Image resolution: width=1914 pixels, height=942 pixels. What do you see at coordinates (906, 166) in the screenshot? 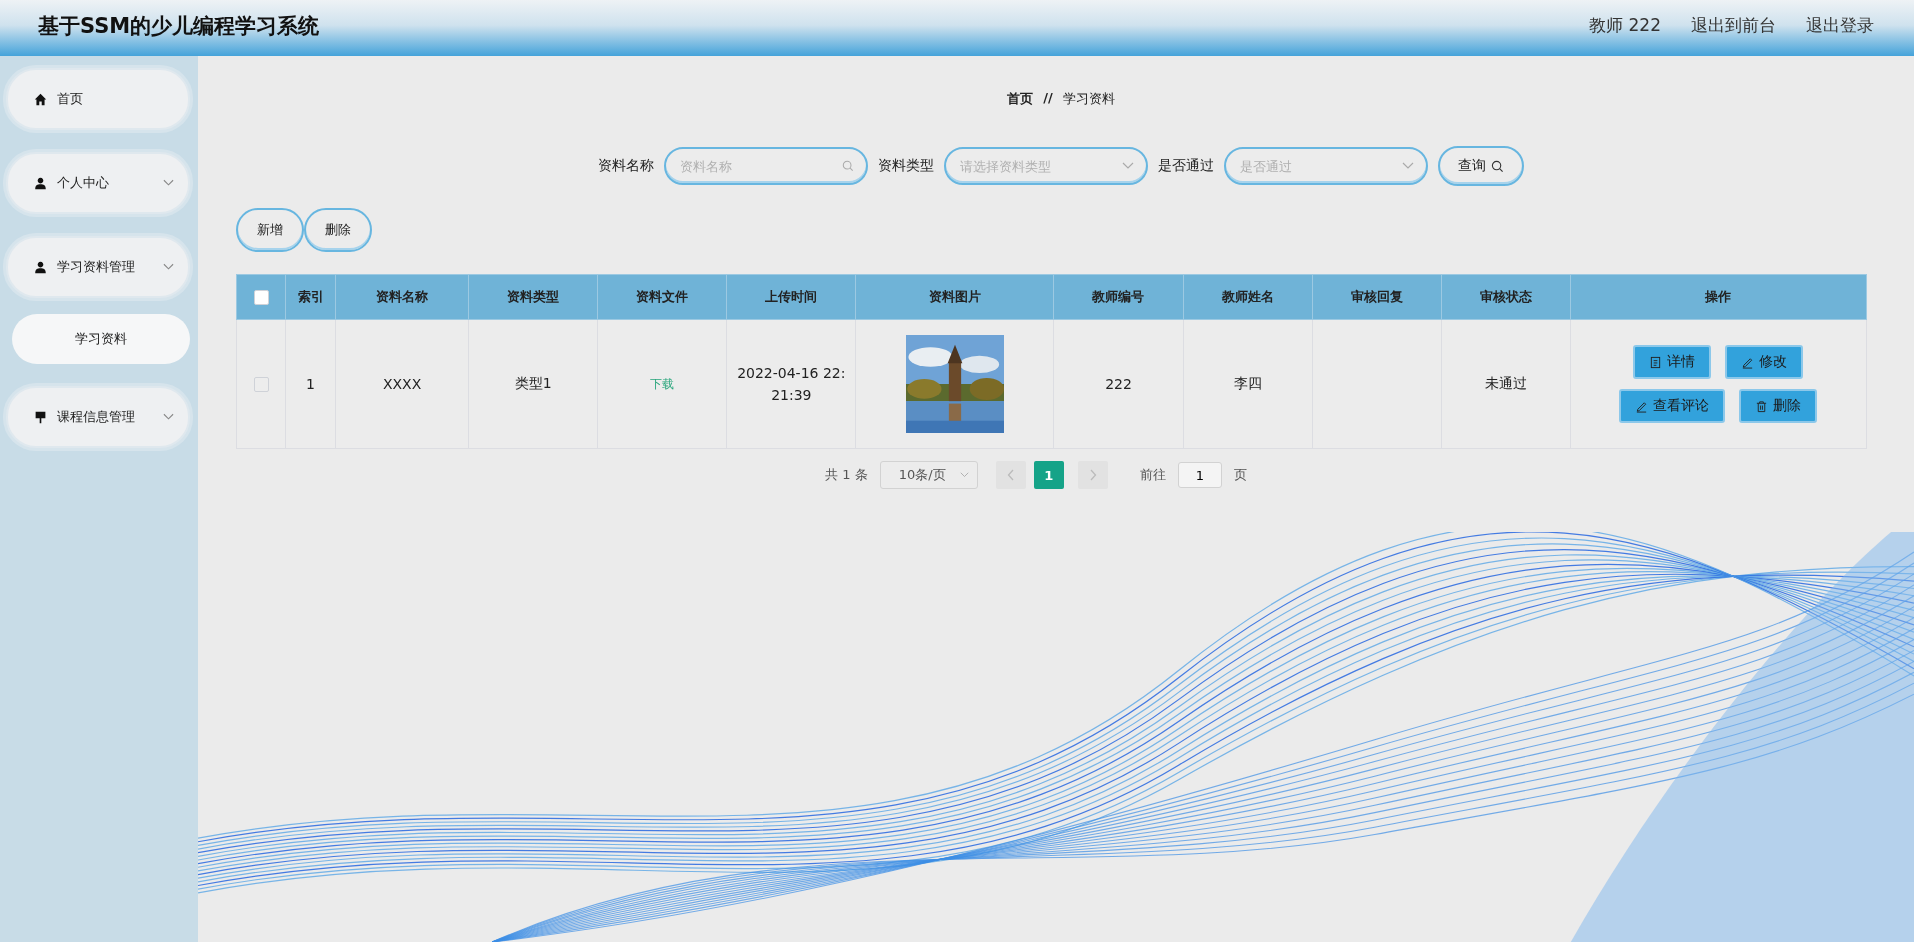
I see `field-label: 资料类型` at bounding box center [906, 166].